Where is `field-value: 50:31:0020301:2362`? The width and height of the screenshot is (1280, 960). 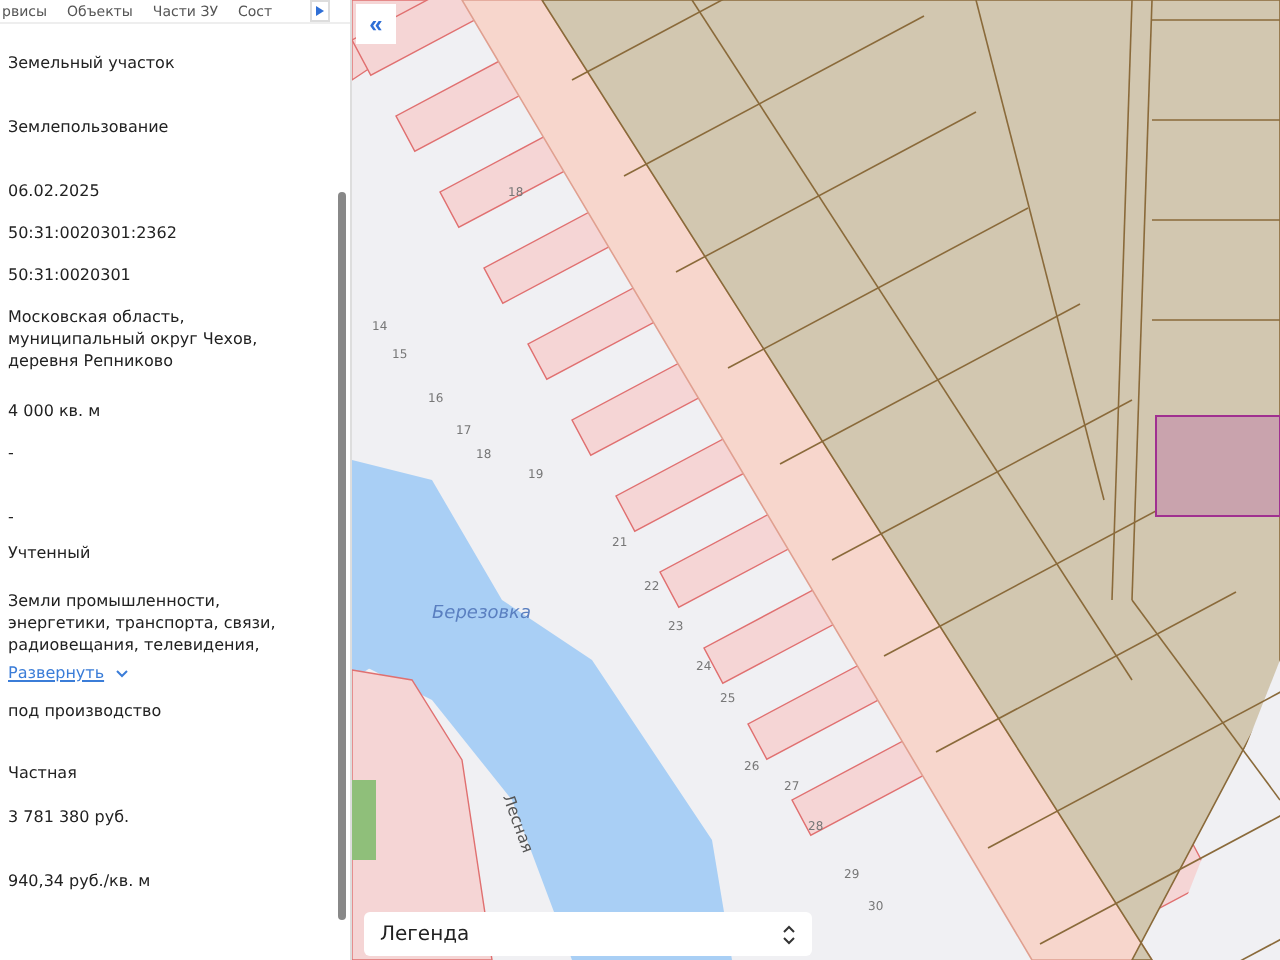
field-value: 50:31:0020301:2362 is located at coordinates (93, 233).